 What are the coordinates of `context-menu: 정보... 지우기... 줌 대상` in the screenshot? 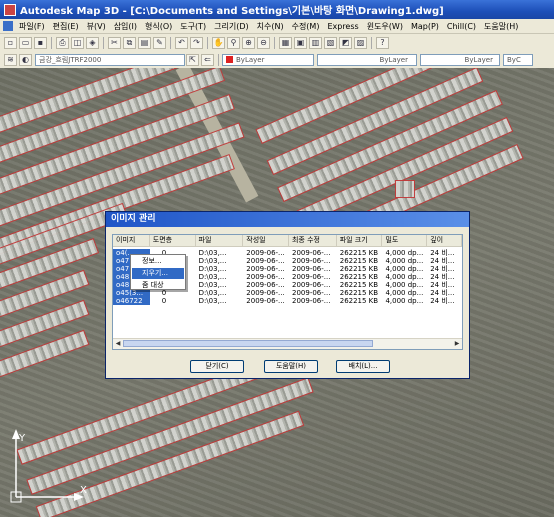 It's located at (158, 272).